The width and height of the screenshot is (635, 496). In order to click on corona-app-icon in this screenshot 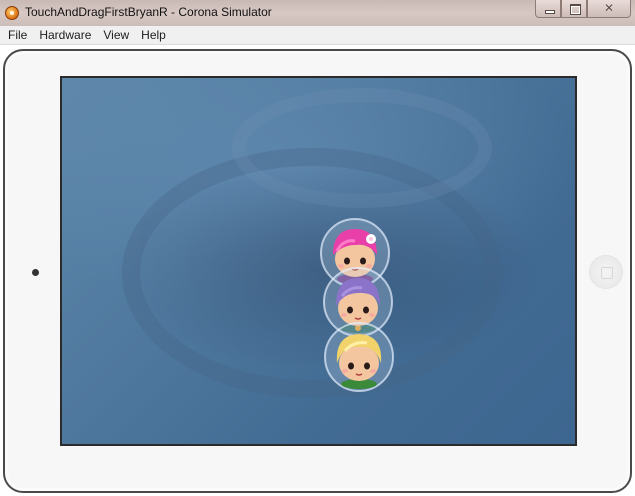, I will do `click(12, 13)`.